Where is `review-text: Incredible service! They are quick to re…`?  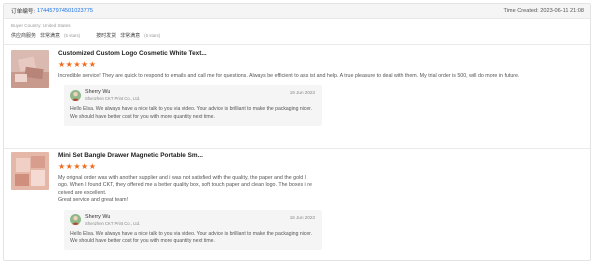 review-text: Incredible service! They are quick to re… is located at coordinates (289, 76).